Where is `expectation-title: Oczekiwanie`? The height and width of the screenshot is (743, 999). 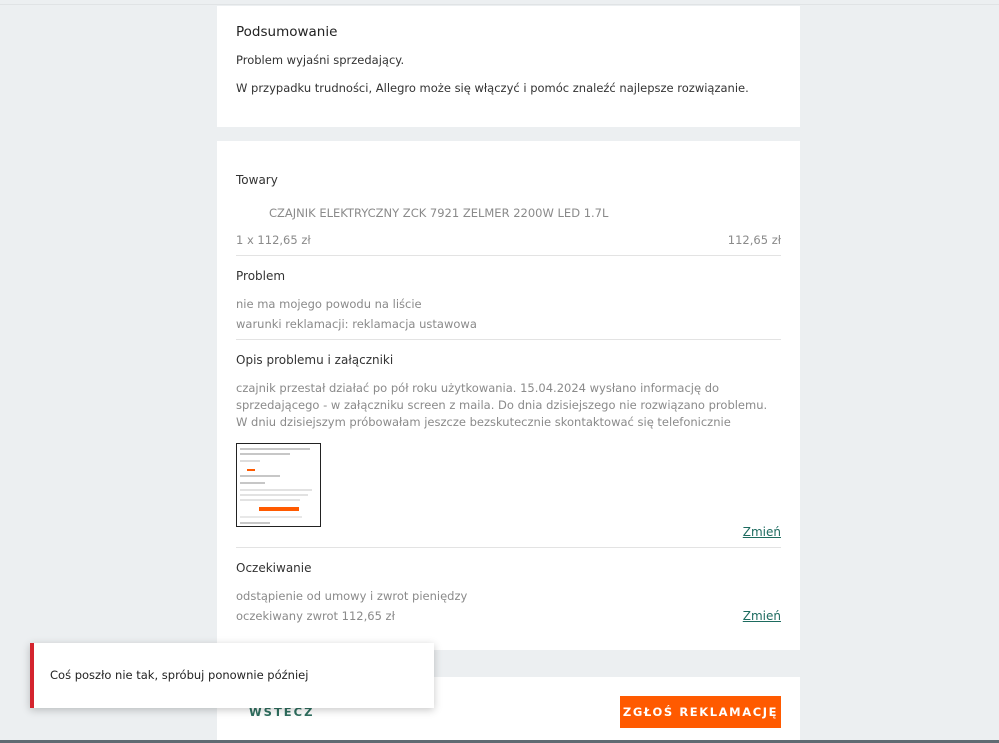 expectation-title: Oczekiwanie is located at coordinates (274, 568).